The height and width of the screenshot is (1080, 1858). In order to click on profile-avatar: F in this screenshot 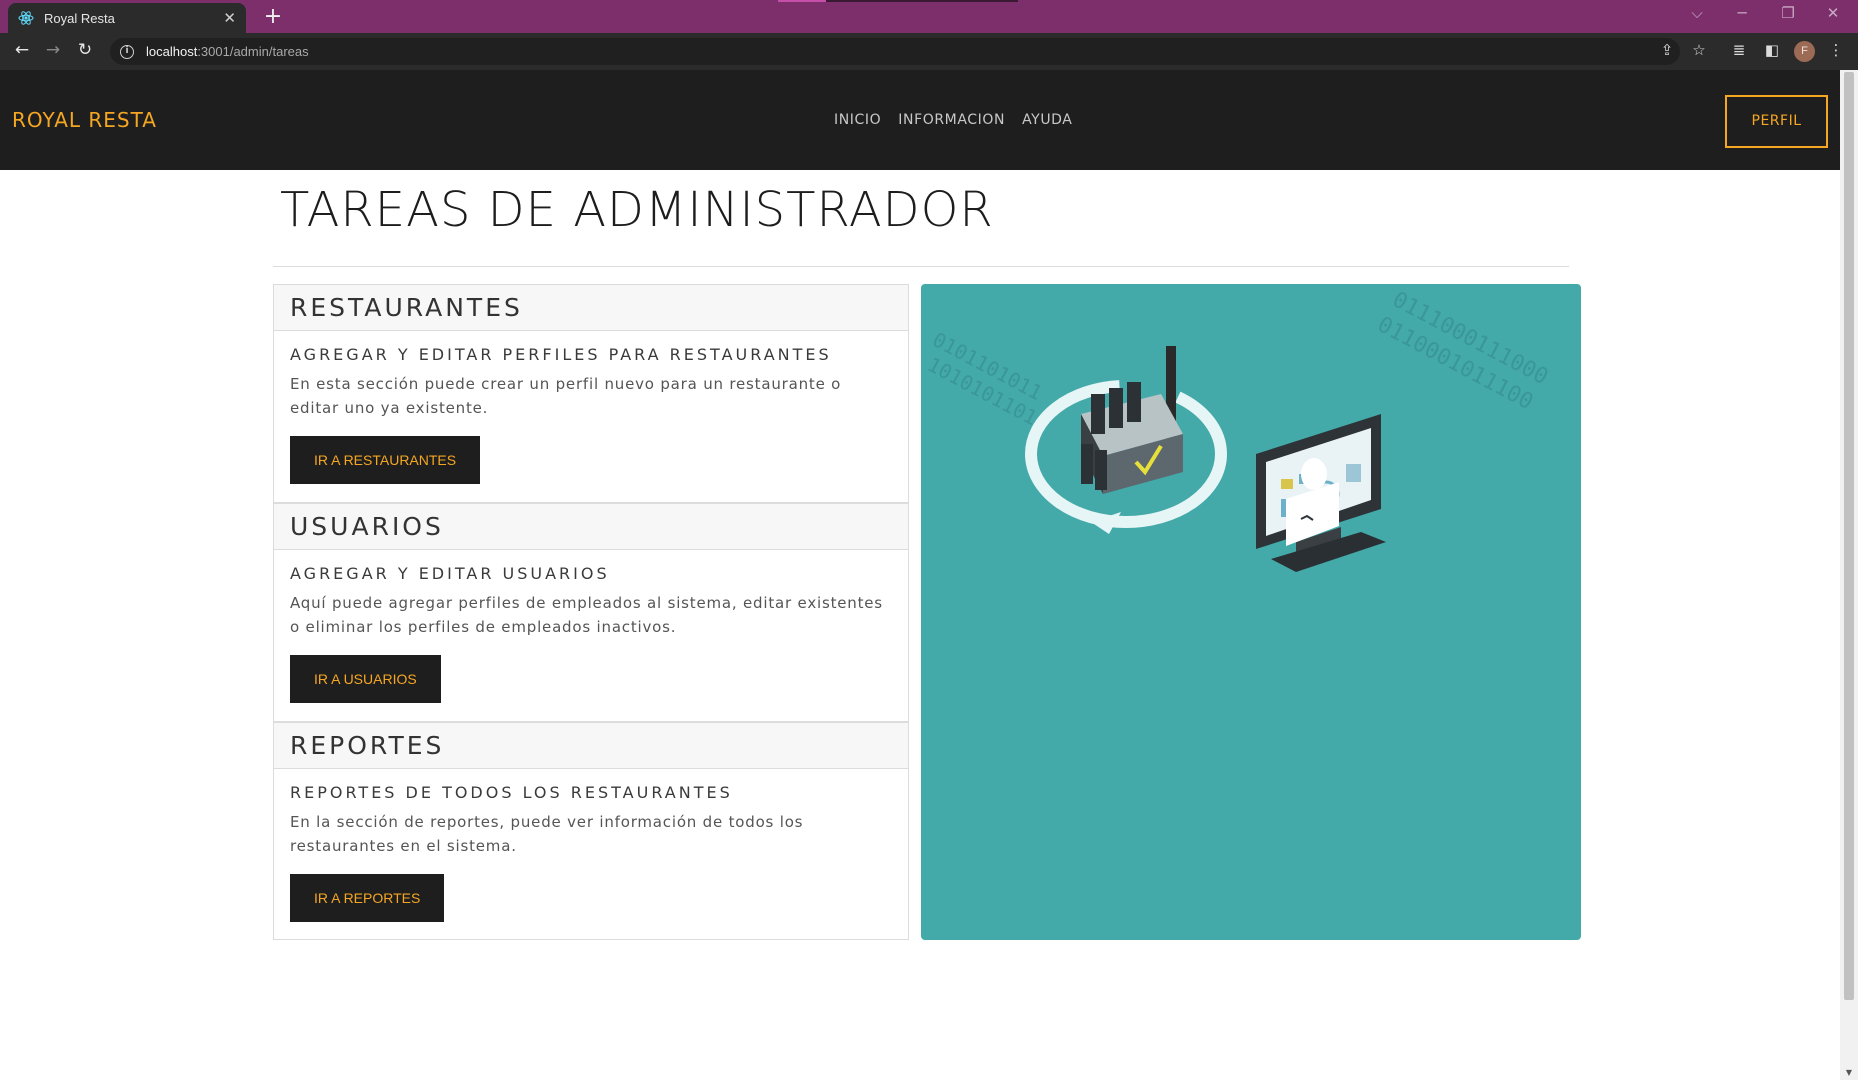, I will do `click(1804, 51)`.